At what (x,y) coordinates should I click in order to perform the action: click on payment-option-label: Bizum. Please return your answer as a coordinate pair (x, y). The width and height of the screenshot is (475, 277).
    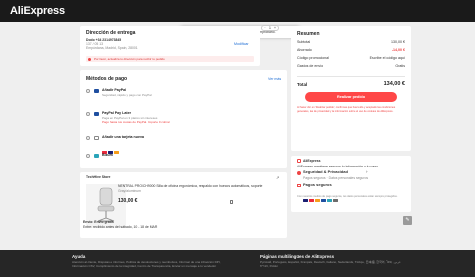
    Looking at the image, I should click on (107, 155).